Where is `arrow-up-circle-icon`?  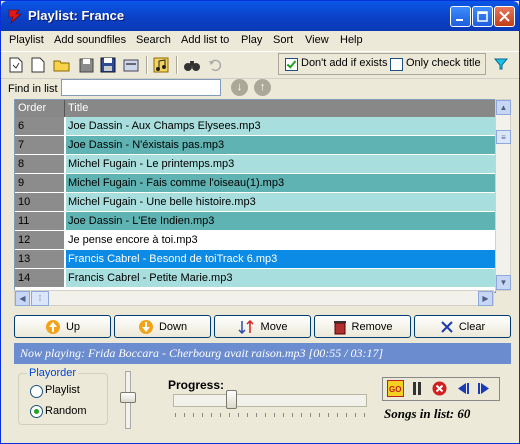
arrow-up-circle-icon is located at coordinates (52, 326).